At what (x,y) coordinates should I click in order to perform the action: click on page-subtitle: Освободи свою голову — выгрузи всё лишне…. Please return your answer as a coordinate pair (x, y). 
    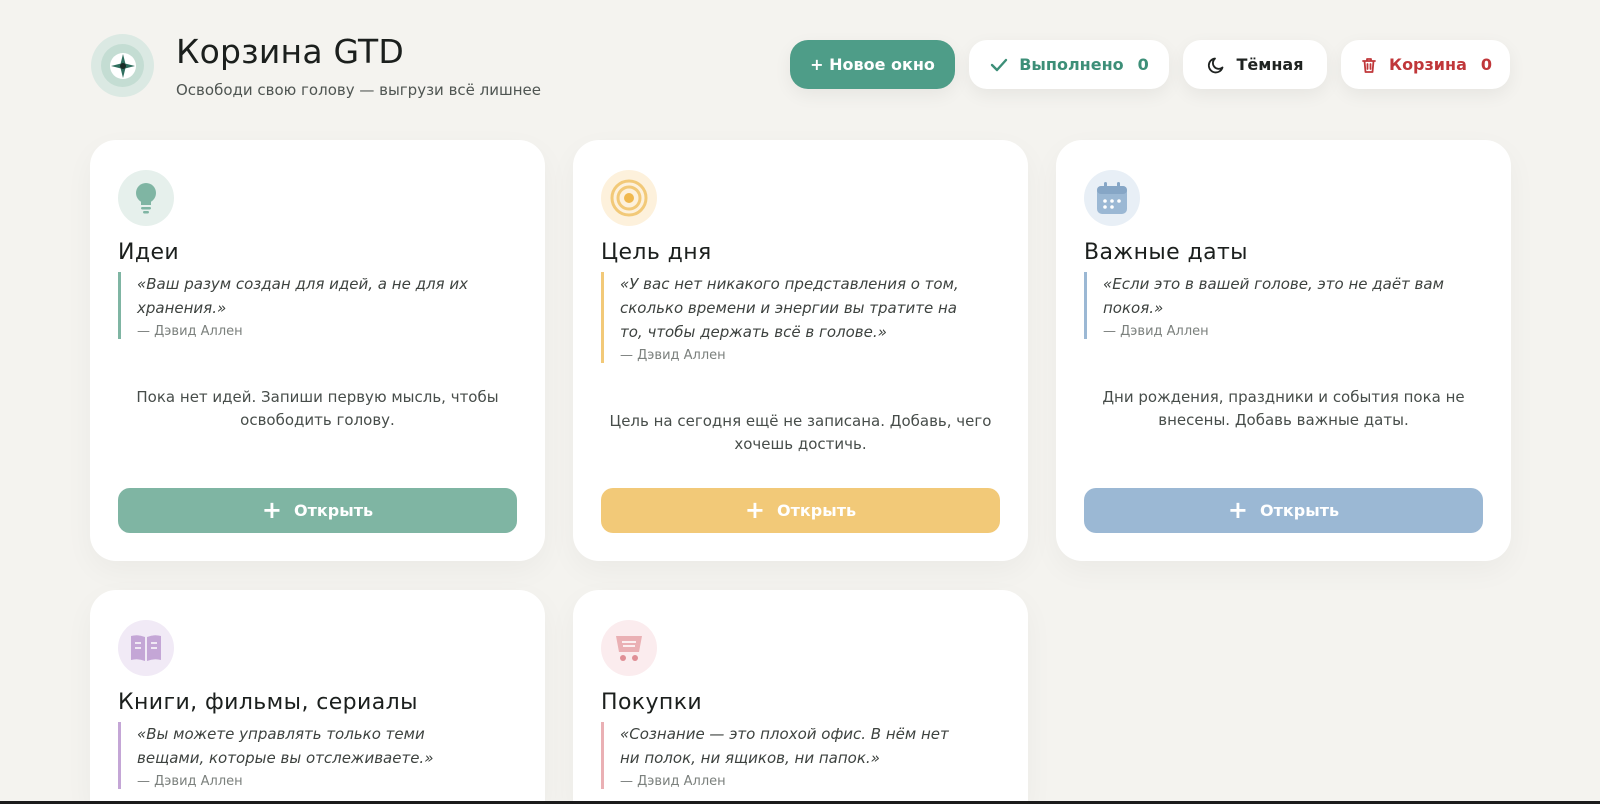
    Looking at the image, I should click on (358, 90).